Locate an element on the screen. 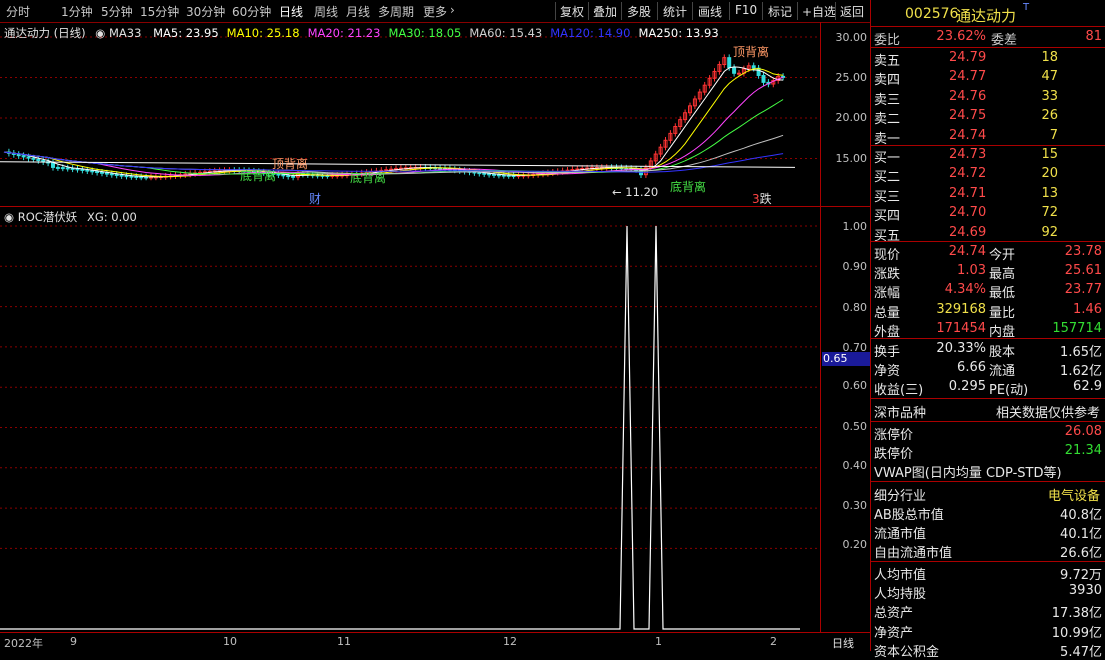  bid-row-volume: 15 is located at coordinates (1049, 154).